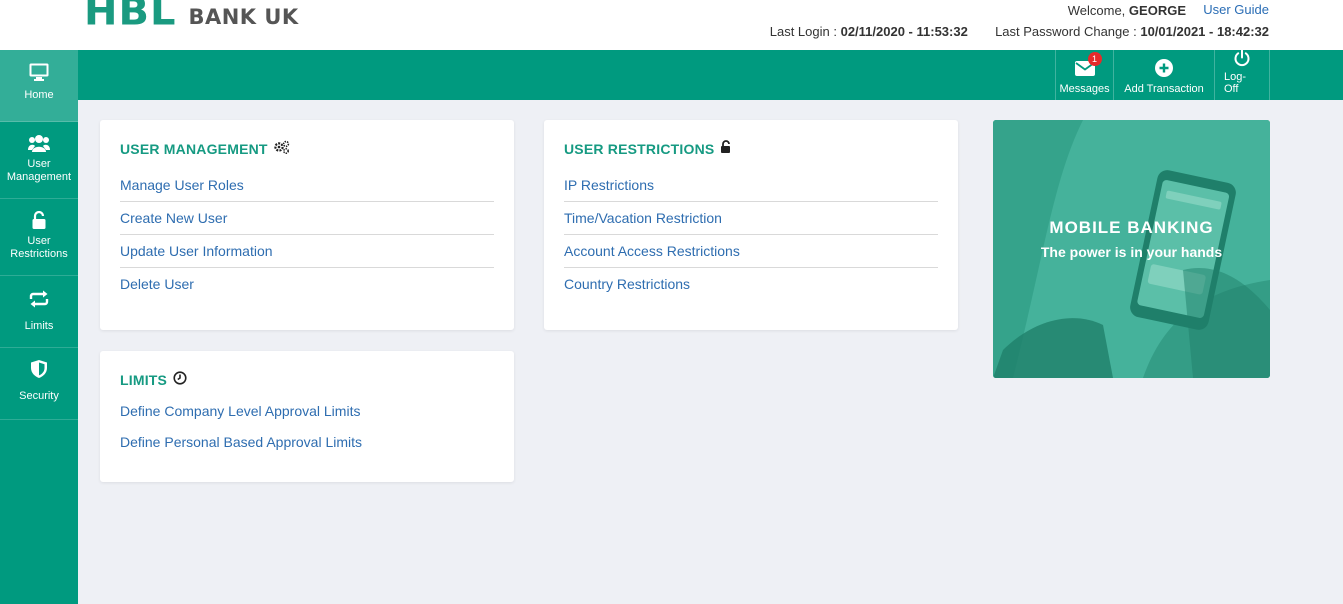 This screenshot has width=1343, height=604. What do you see at coordinates (1131, 252) in the screenshot?
I see `banner-subtitle: The power is in your hands` at bounding box center [1131, 252].